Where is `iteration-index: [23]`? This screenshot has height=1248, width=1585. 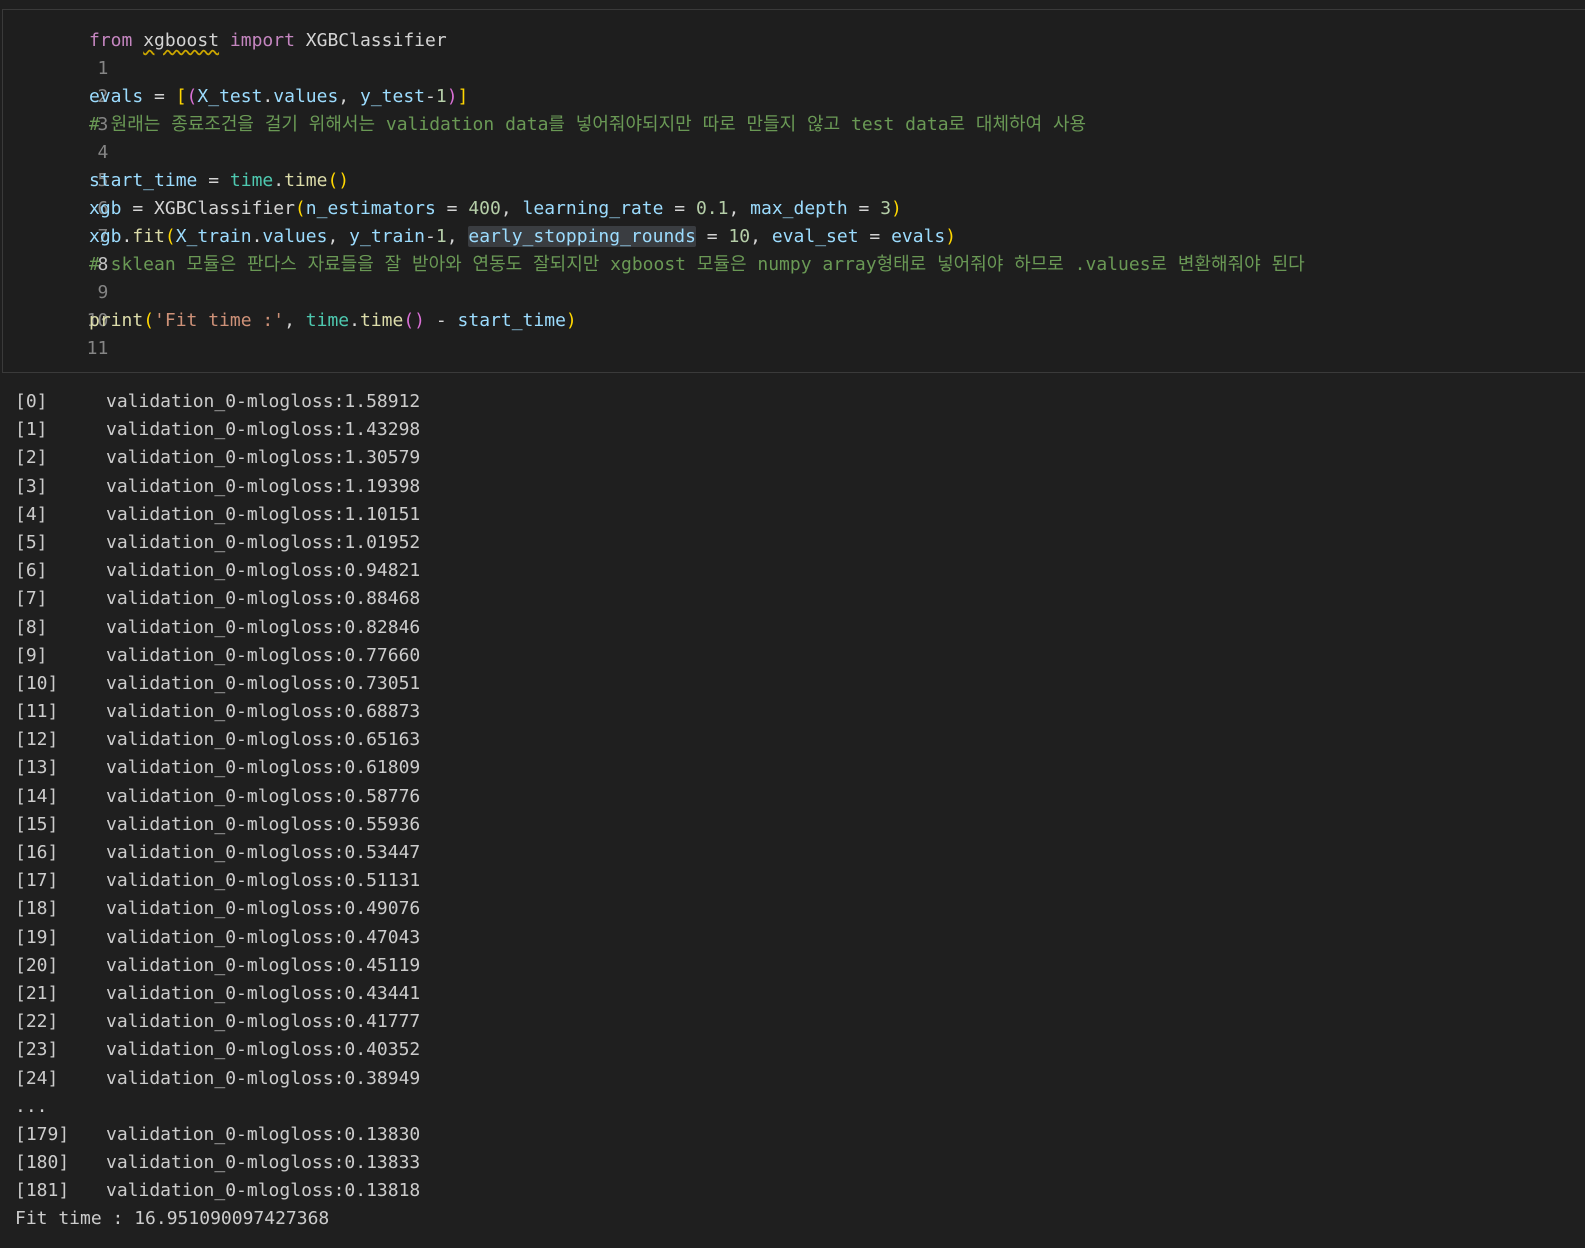
iteration-index: [23] is located at coordinates (37, 1050).